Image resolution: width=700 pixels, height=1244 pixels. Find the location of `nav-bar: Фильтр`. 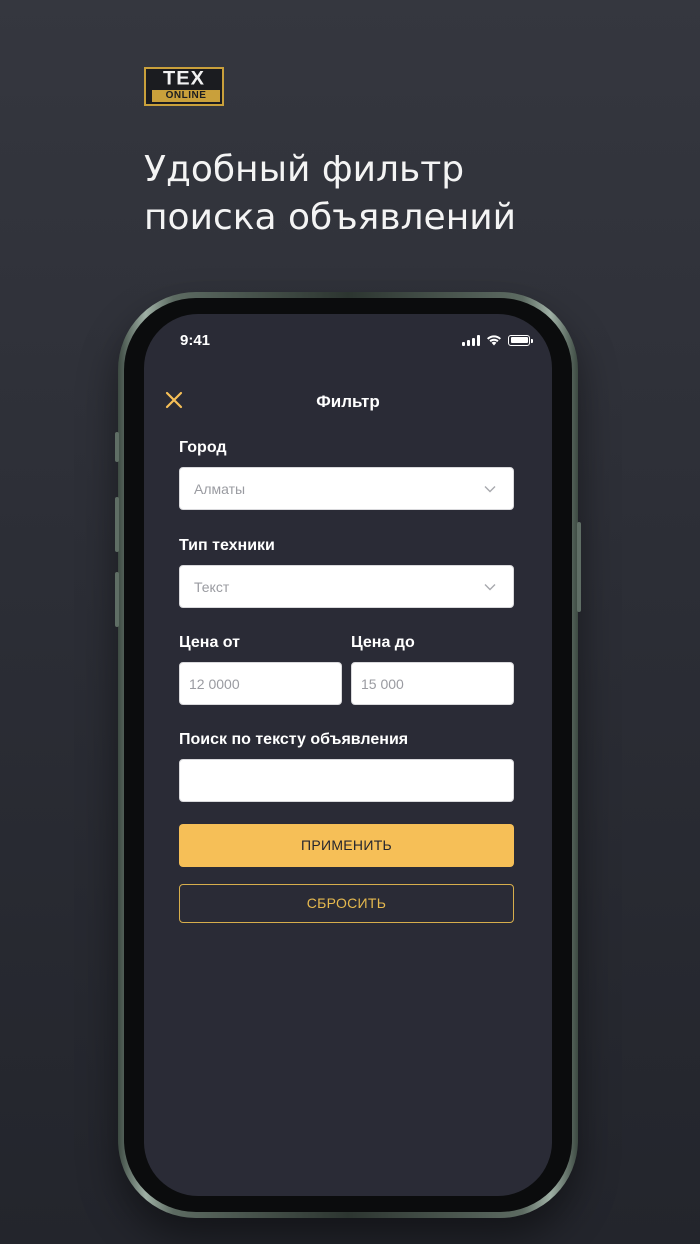

nav-bar: Фильтр is located at coordinates (348, 401).